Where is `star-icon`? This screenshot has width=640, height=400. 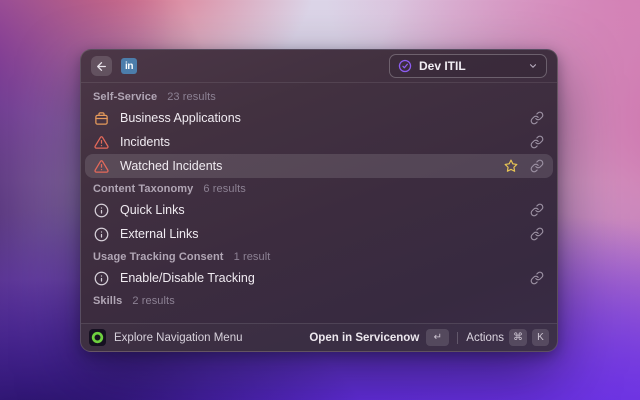 star-icon is located at coordinates (511, 166).